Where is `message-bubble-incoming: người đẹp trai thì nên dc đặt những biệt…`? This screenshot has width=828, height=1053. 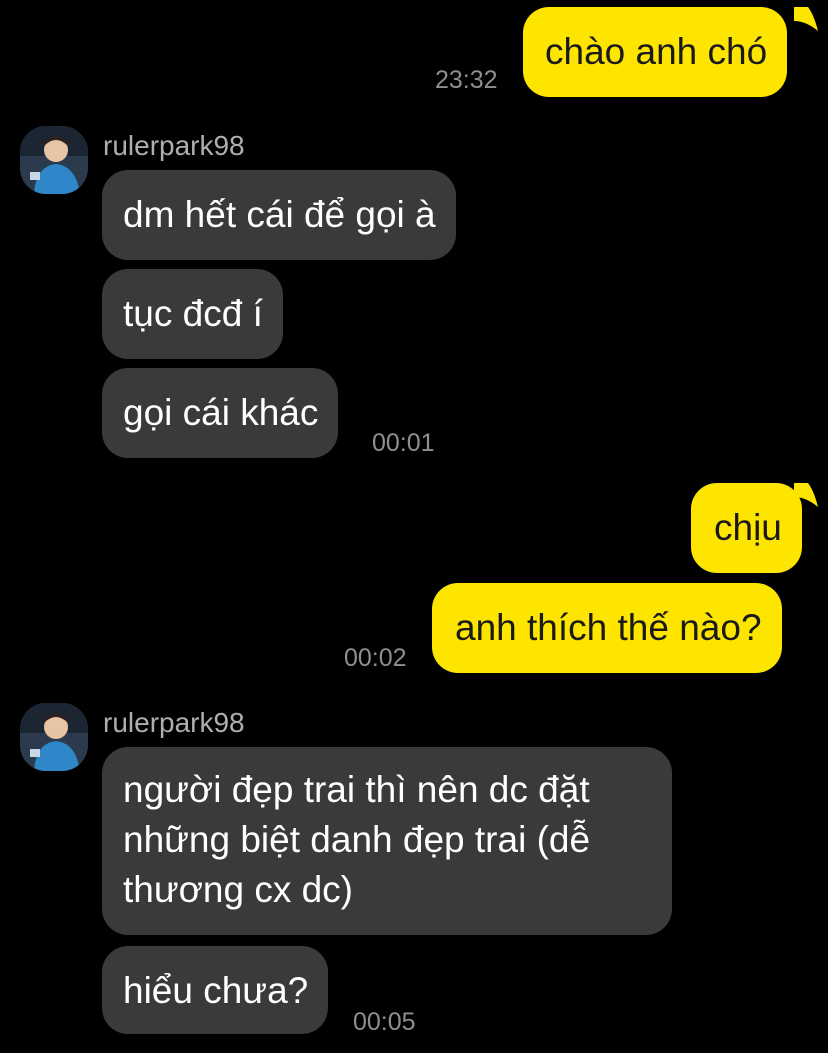
message-bubble-incoming: người đẹp trai thì nên dc đặt những biệt… is located at coordinates (387, 841).